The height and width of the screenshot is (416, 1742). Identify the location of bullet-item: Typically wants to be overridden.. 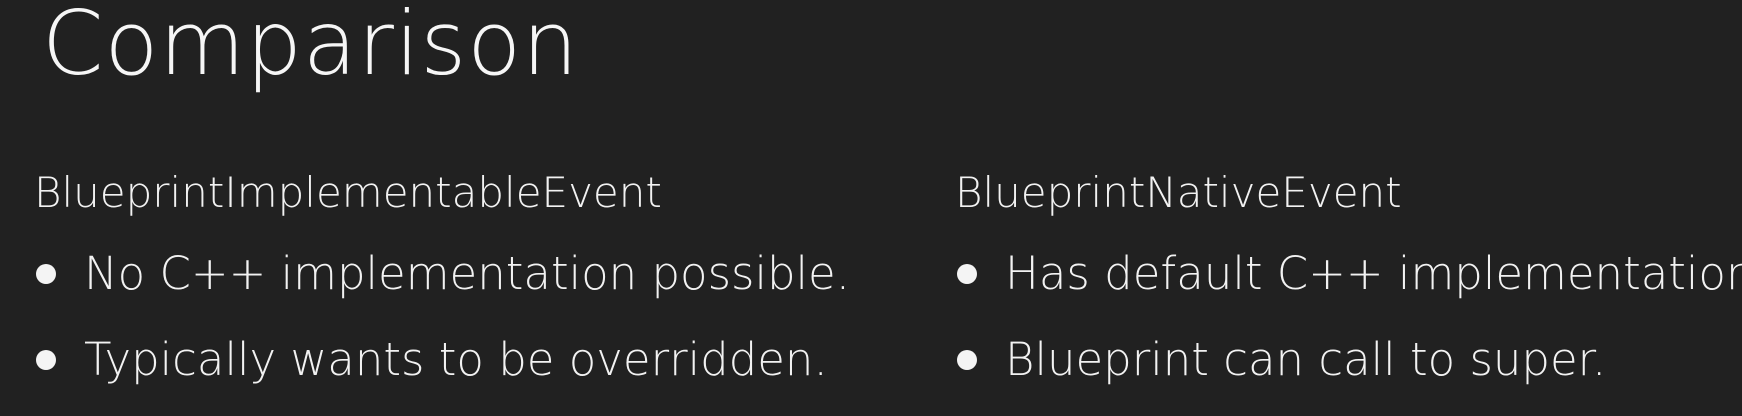
(444, 360).